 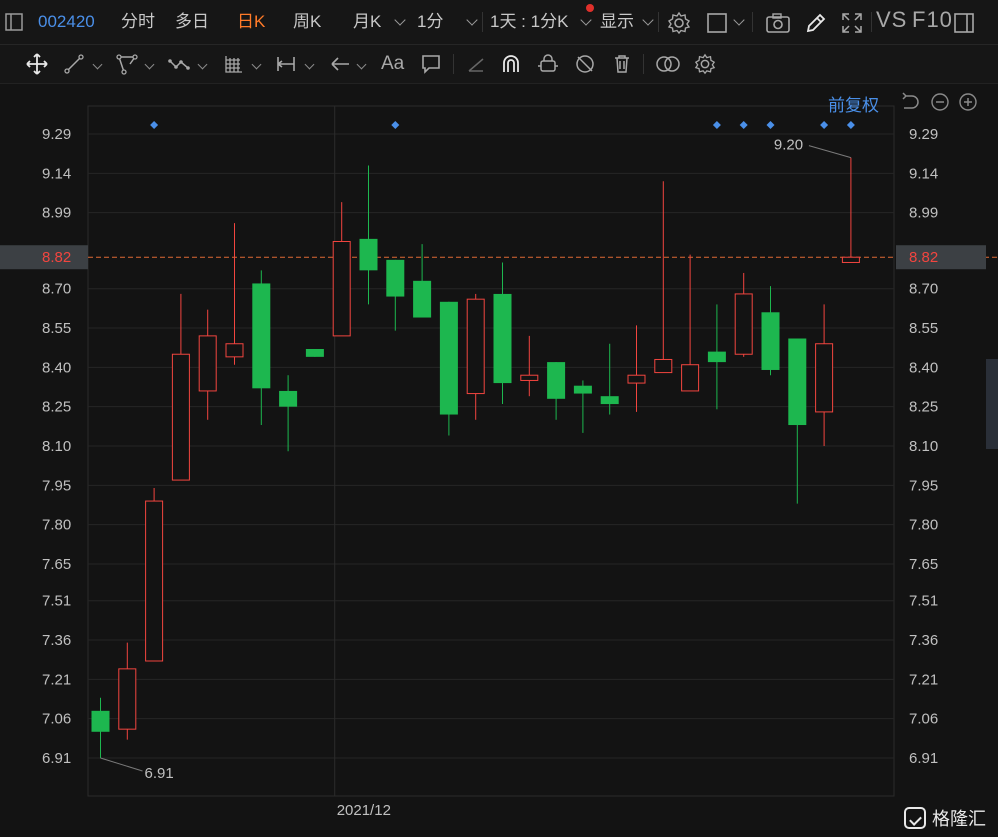 I want to click on y-tick-label: 7.65, so click(x=56, y=564).